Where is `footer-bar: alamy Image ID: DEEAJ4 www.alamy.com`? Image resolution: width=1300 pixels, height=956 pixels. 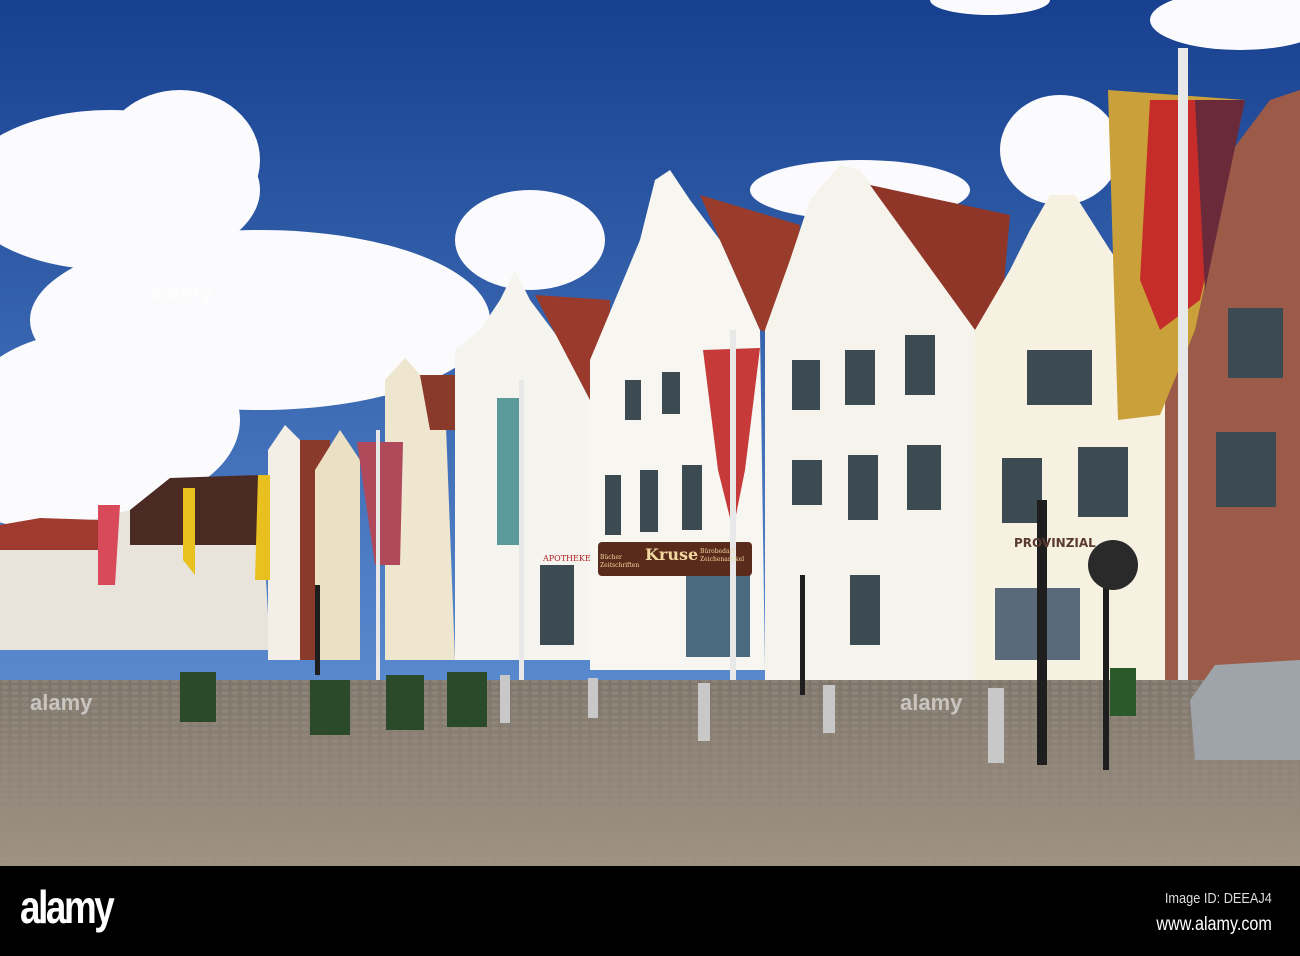 footer-bar: alamy Image ID: DEEAJ4 www.alamy.com is located at coordinates (650, 911).